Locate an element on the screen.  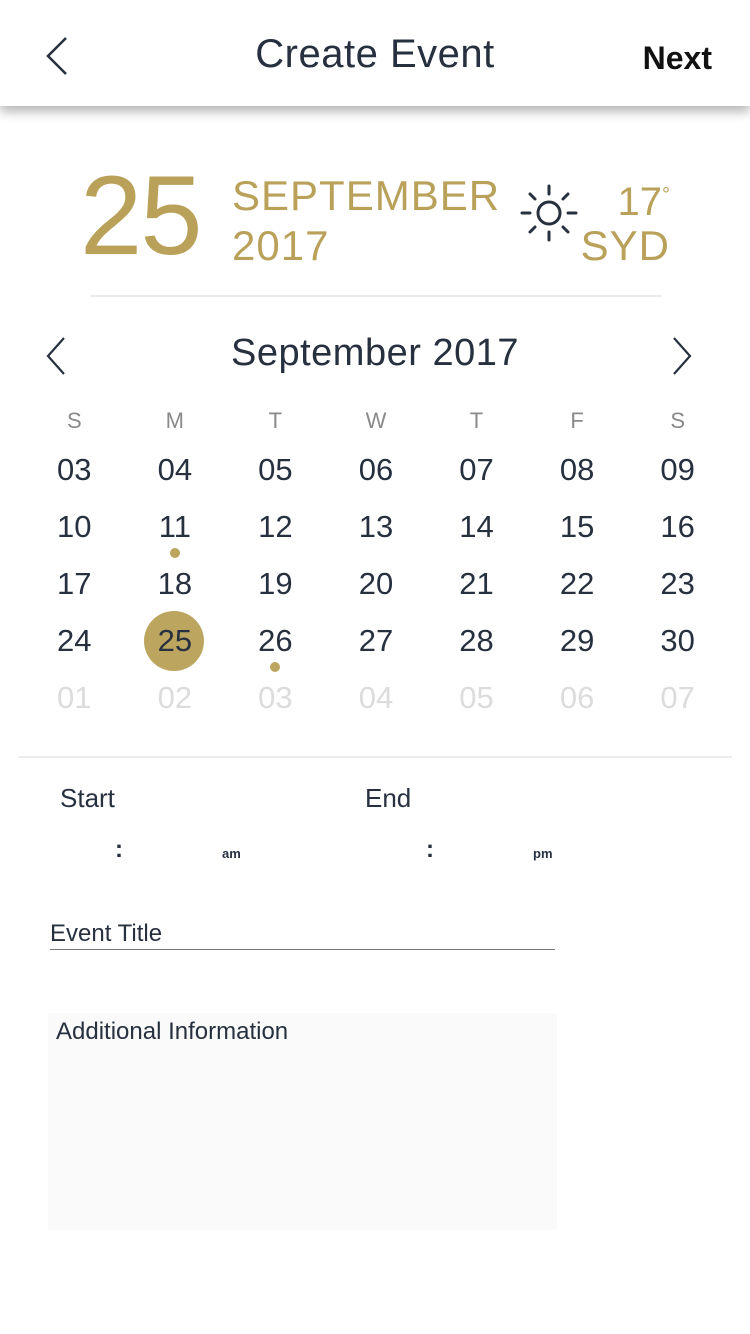
day-cell: 08 is located at coordinates (577, 472).